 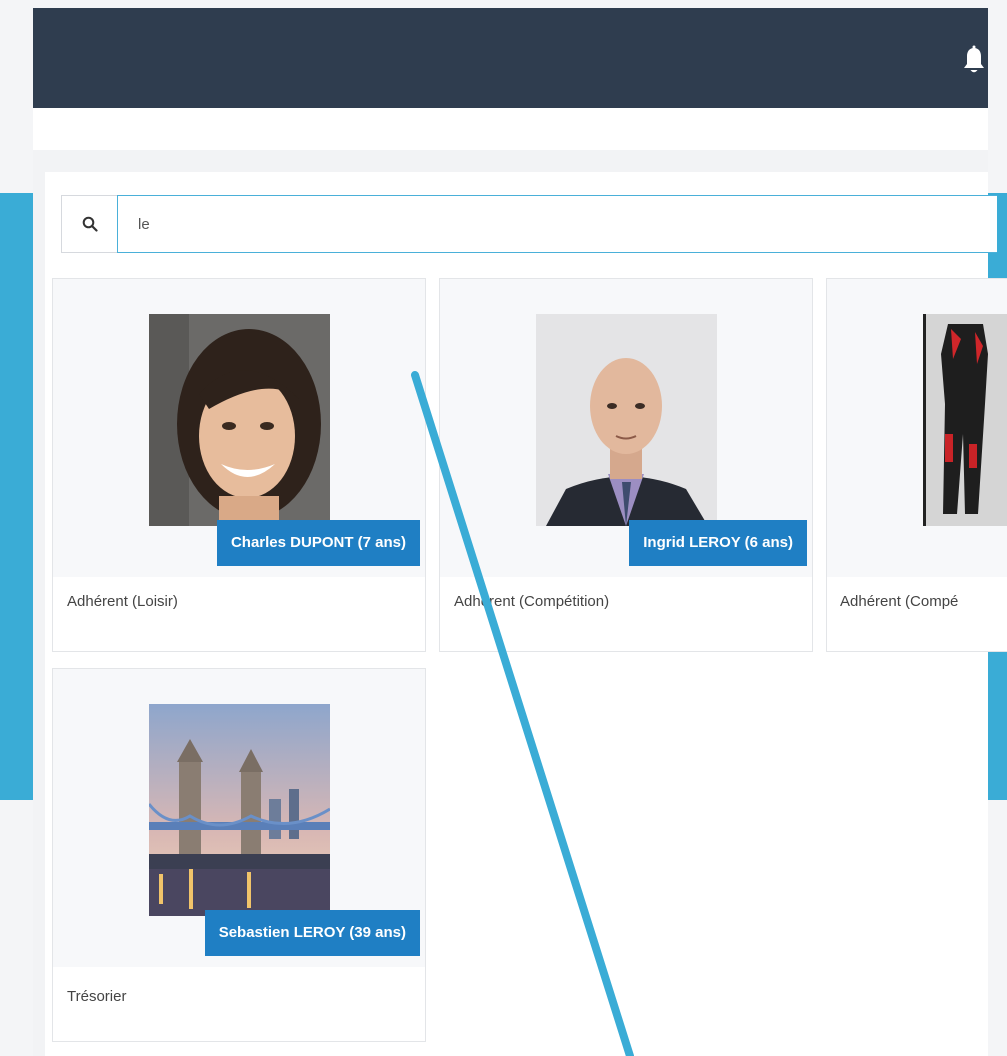 I want to click on member-card: Sebastien LEROY (39 ans) Trésorier, so click(x=239, y=855).